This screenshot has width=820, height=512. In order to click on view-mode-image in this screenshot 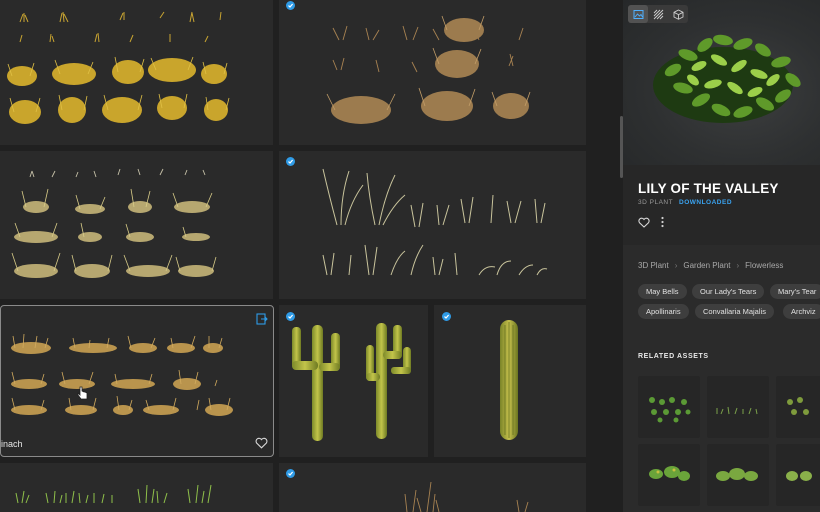, I will do `click(638, 14)`.